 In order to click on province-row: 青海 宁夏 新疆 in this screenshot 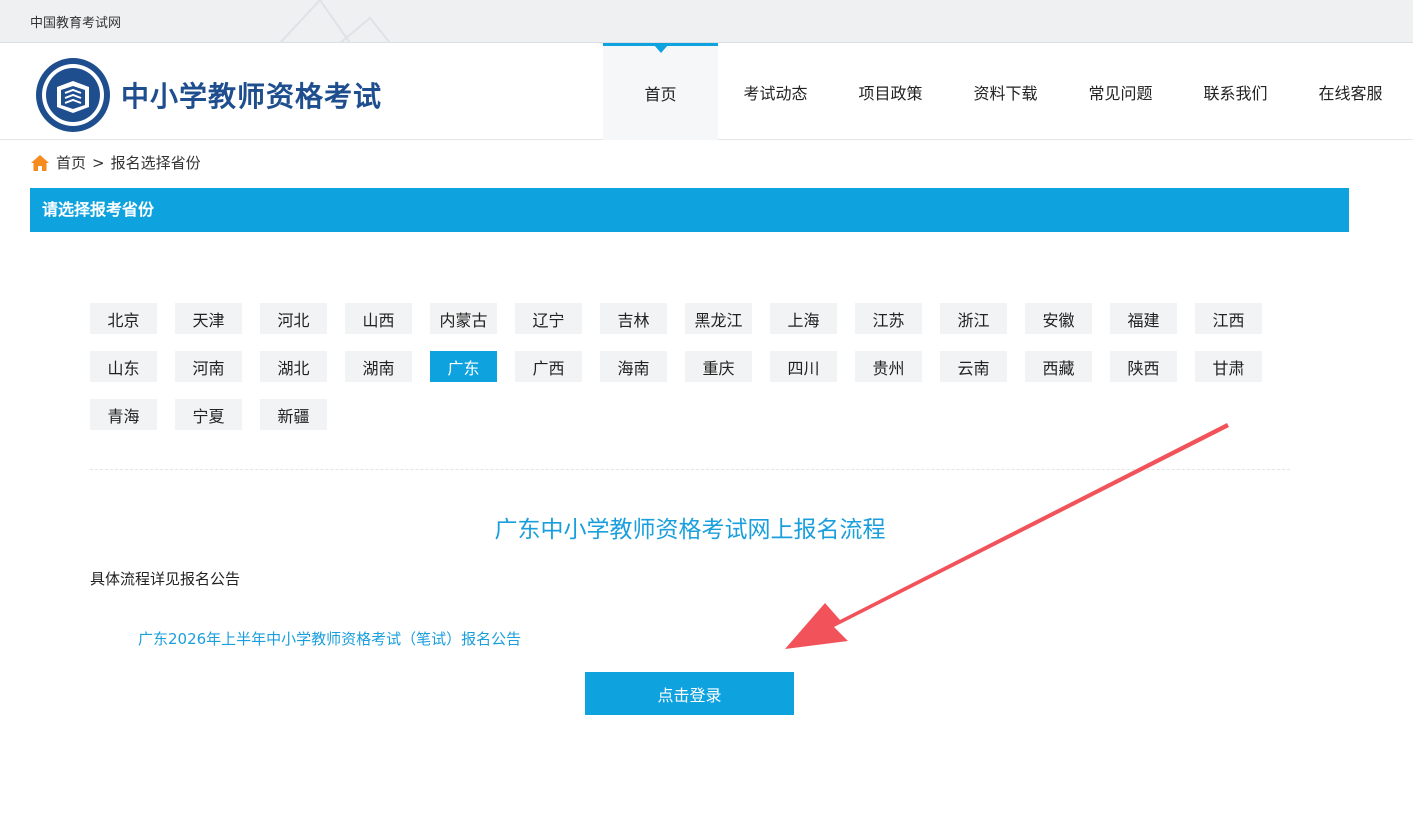, I will do `click(690, 414)`.